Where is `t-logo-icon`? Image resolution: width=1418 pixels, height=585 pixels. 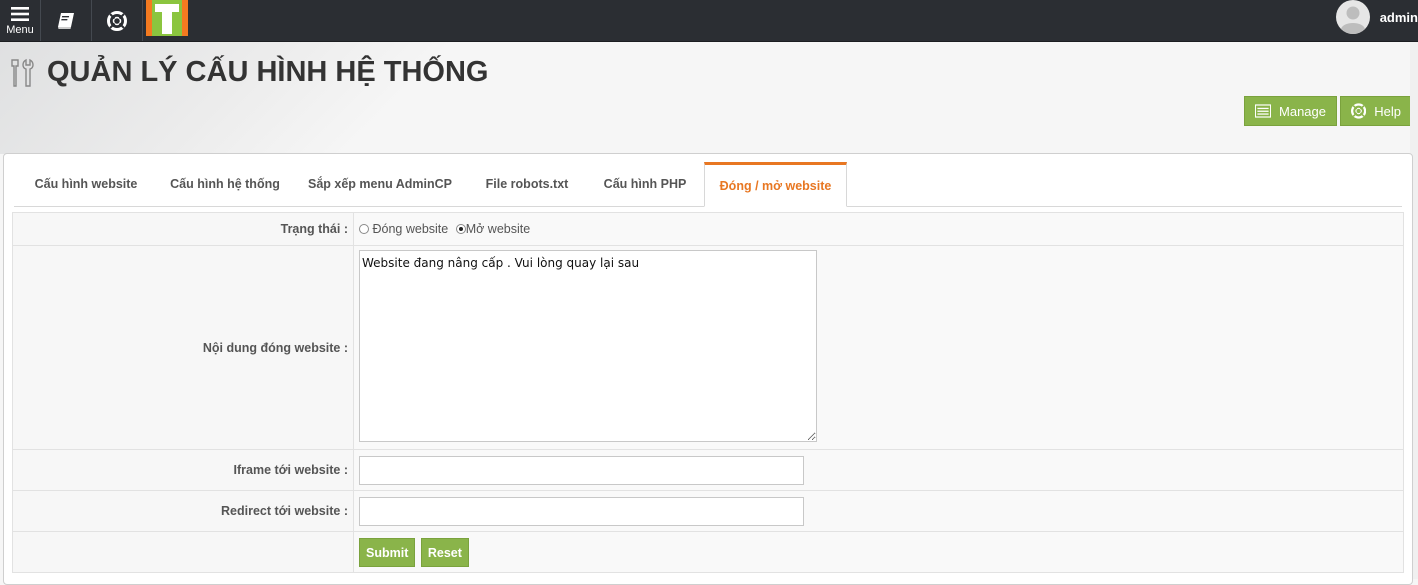
t-logo-icon is located at coordinates (167, 18).